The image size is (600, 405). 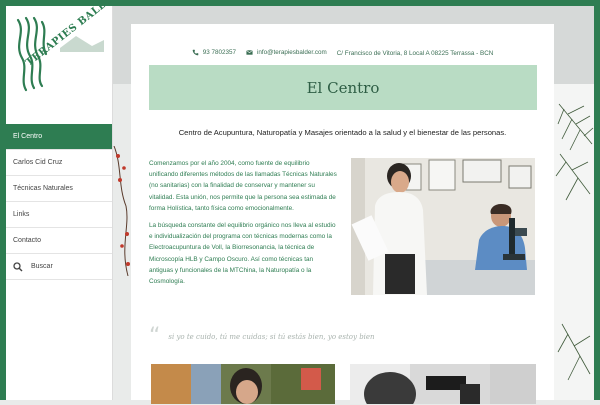 I want to click on email-icon, so click(x=249, y=53).